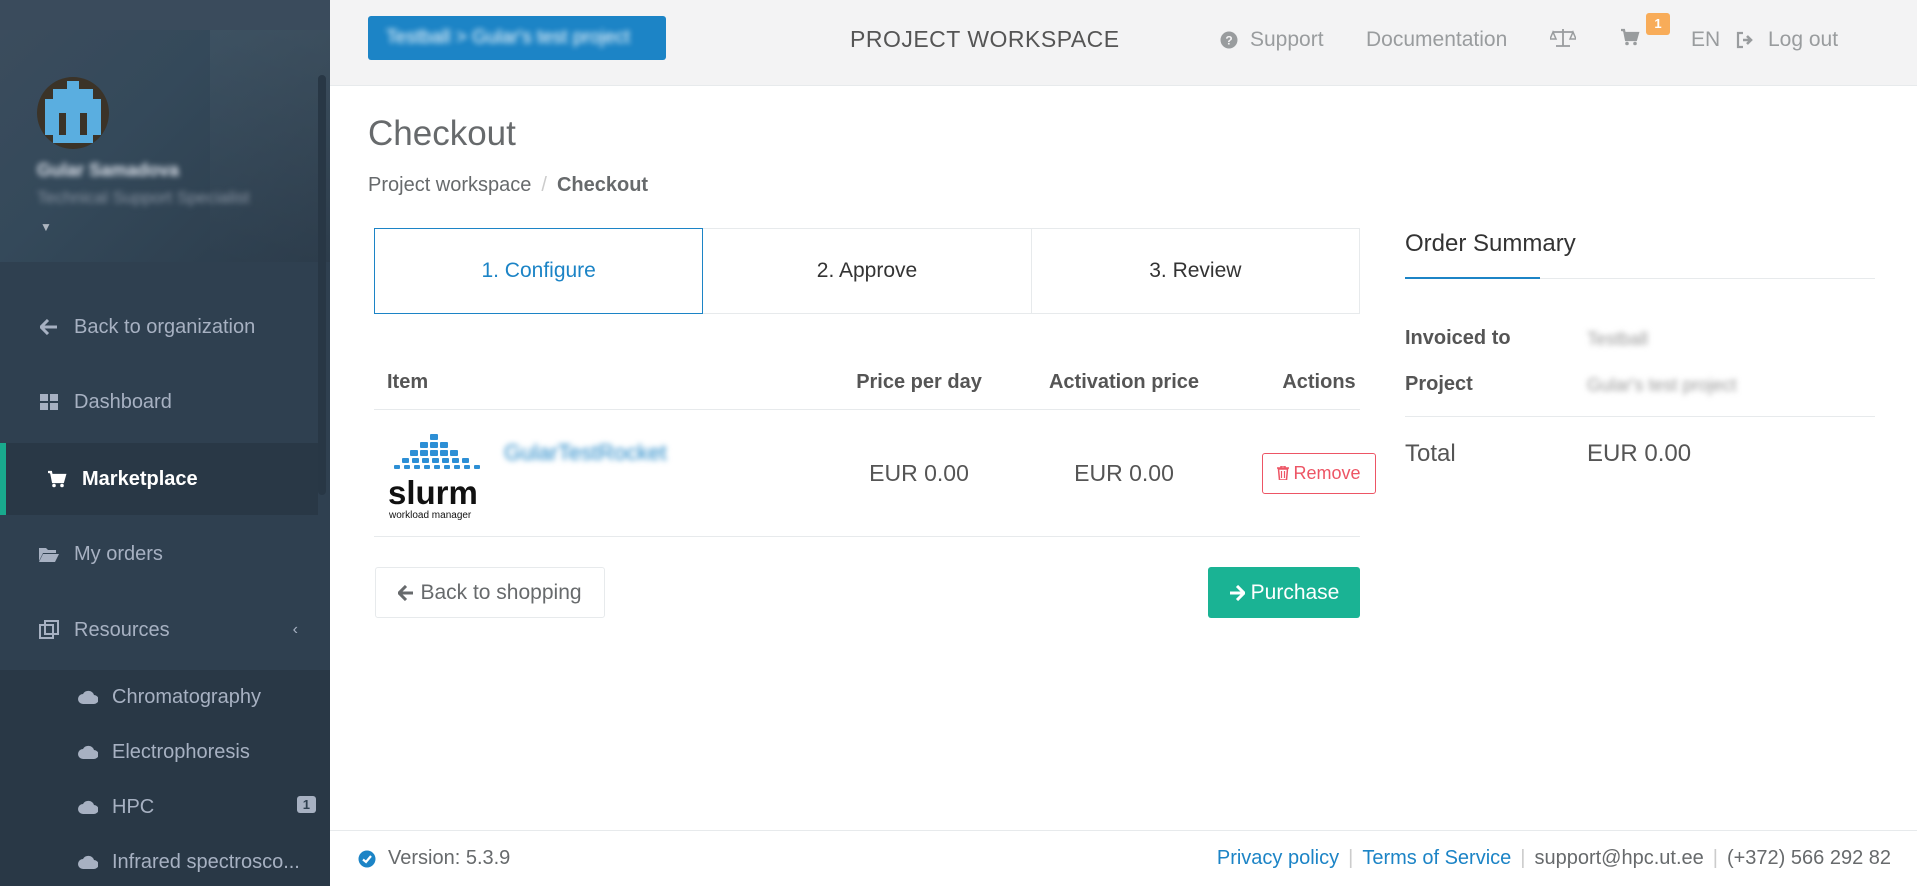  What do you see at coordinates (108, 170) in the screenshot?
I see `user-name: Gular Samadova` at bounding box center [108, 170].